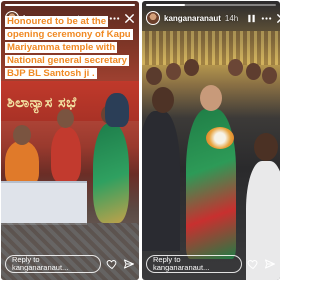 The height and width of the screenshot is (281, 320). What do you see at coordinates (161, 181) in the screenshot?
I see `person-dark-shirt` at bounding box center [161, 181].